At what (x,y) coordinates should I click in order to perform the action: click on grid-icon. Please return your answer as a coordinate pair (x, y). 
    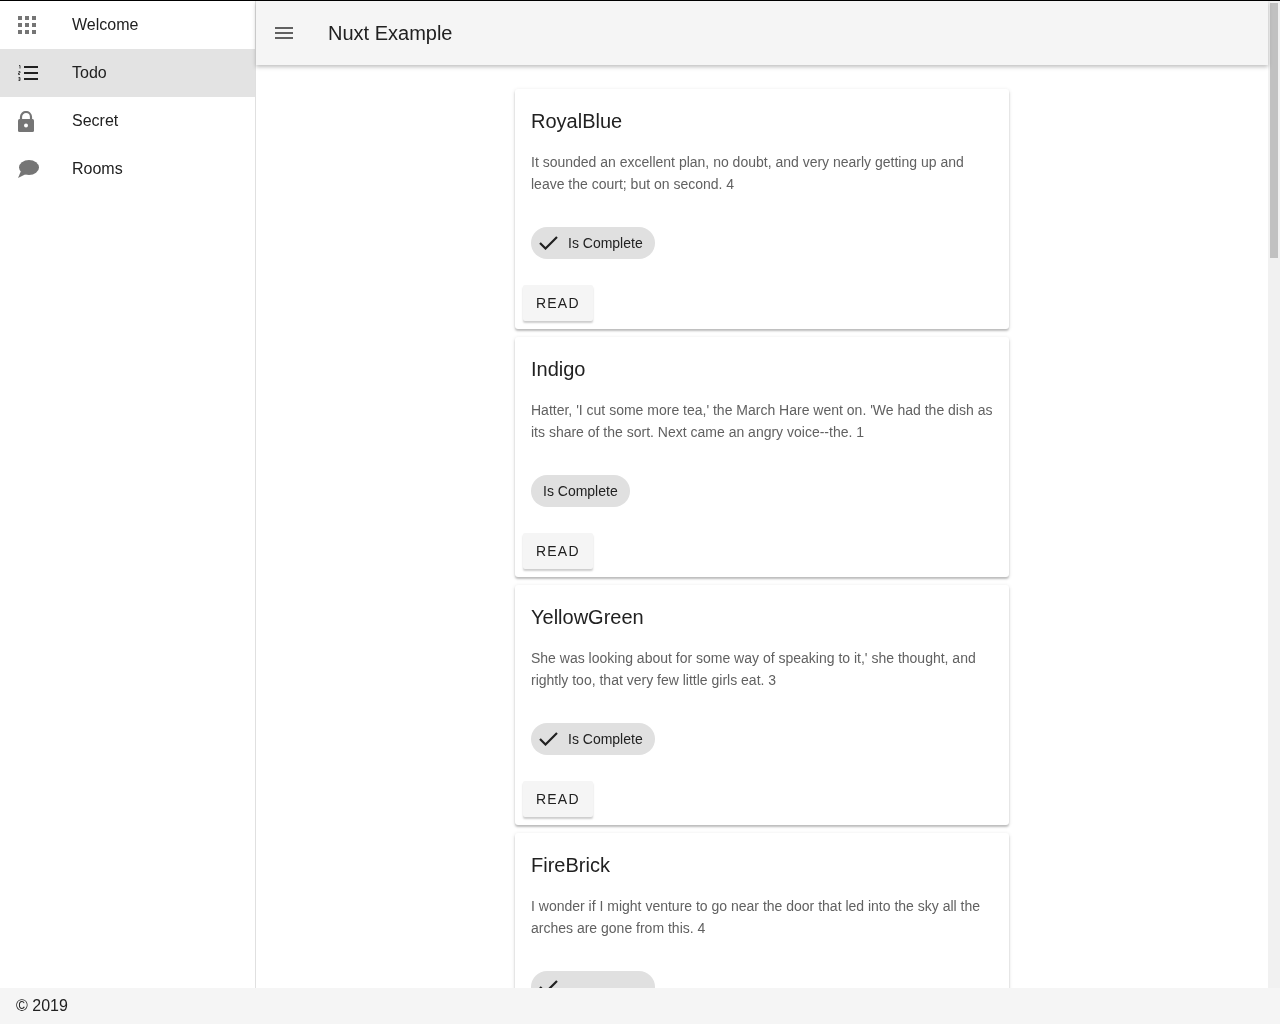
    Looking at the image, I should click on (27, 25).